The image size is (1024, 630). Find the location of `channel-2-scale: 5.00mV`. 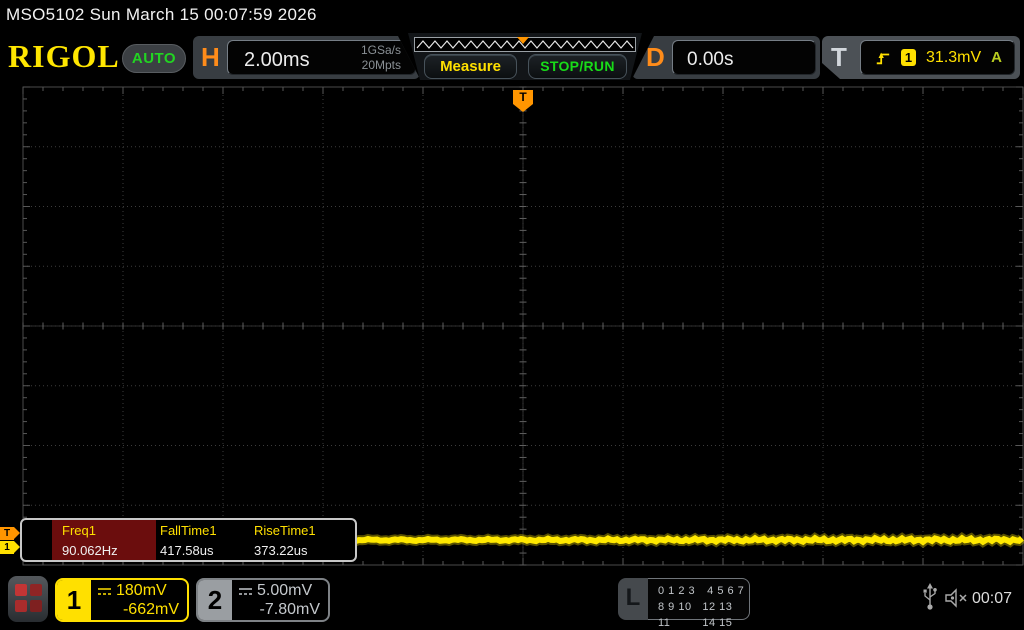

channel-2-scale: 5.00mV is located at coordinates (285, 590).